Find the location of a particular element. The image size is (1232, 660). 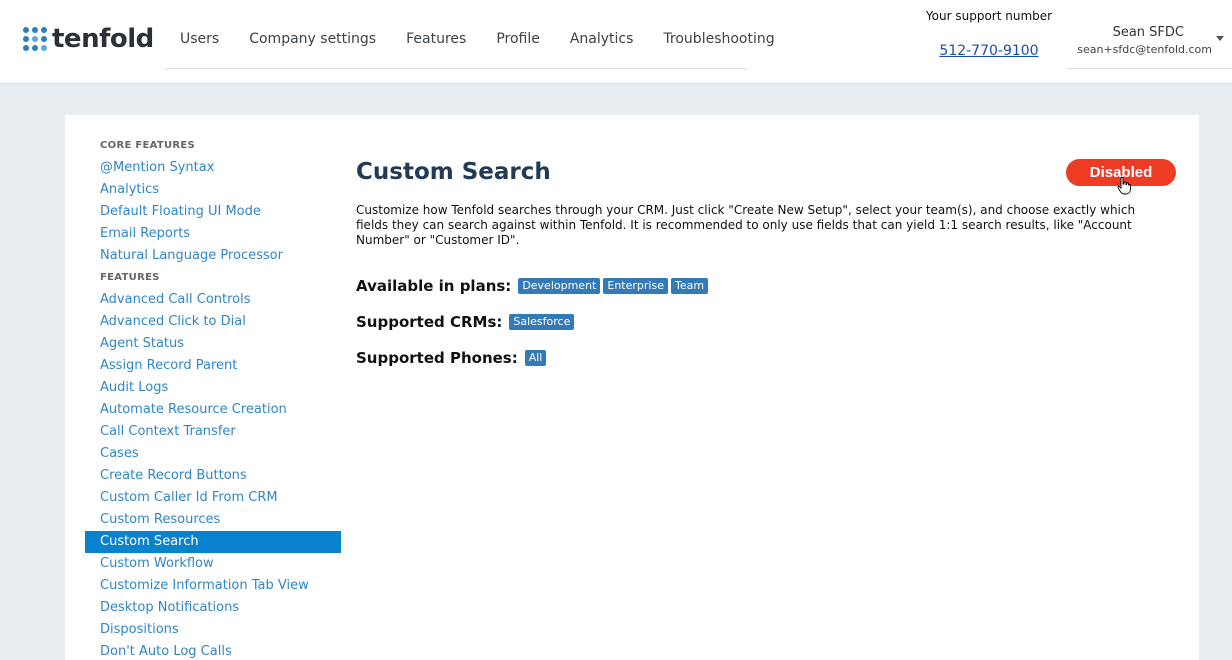

sidebar-item-custom-workflow: Custom Workflow is located at coordinates (213, 564).